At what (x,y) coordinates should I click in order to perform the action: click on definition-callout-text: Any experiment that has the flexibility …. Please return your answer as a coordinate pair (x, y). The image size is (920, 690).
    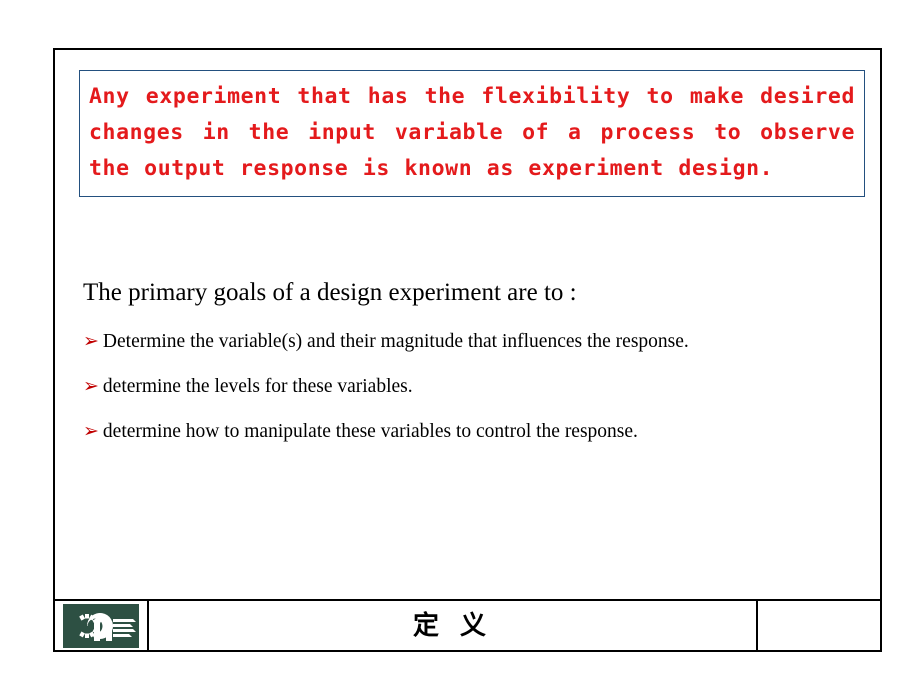
    Looking at the image, I should click on (472, 132).